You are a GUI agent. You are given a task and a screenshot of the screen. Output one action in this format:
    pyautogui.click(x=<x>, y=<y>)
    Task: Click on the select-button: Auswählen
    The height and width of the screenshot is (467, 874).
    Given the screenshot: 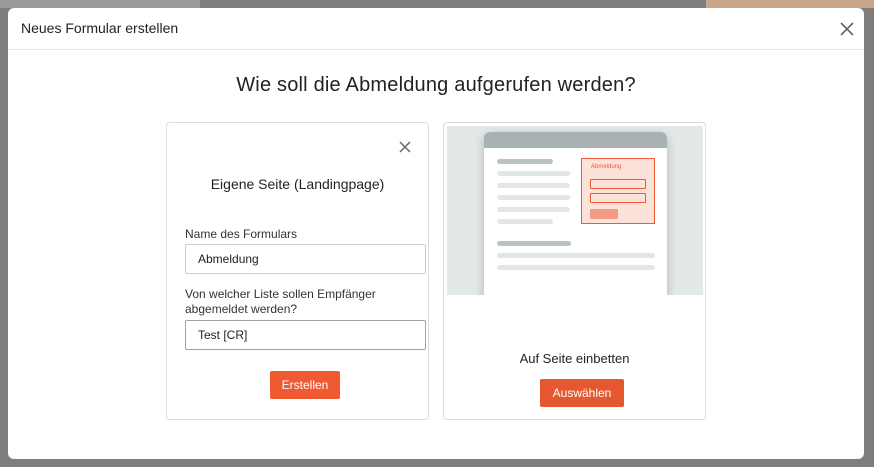 What is the action you would take?
    pyautogui.click(x=582, y=393)
    